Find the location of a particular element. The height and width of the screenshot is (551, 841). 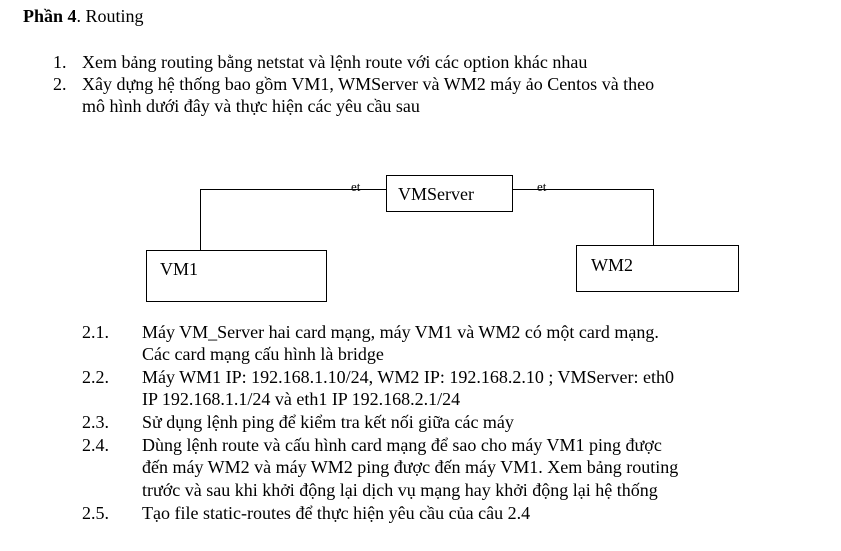

vmserver-node: VMServer is located at coordinates (449, 193).